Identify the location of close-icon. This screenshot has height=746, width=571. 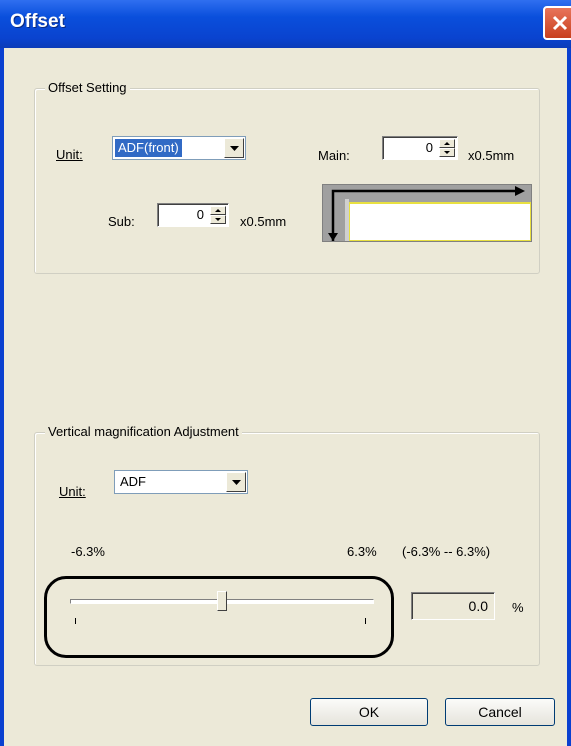
(560, 23).